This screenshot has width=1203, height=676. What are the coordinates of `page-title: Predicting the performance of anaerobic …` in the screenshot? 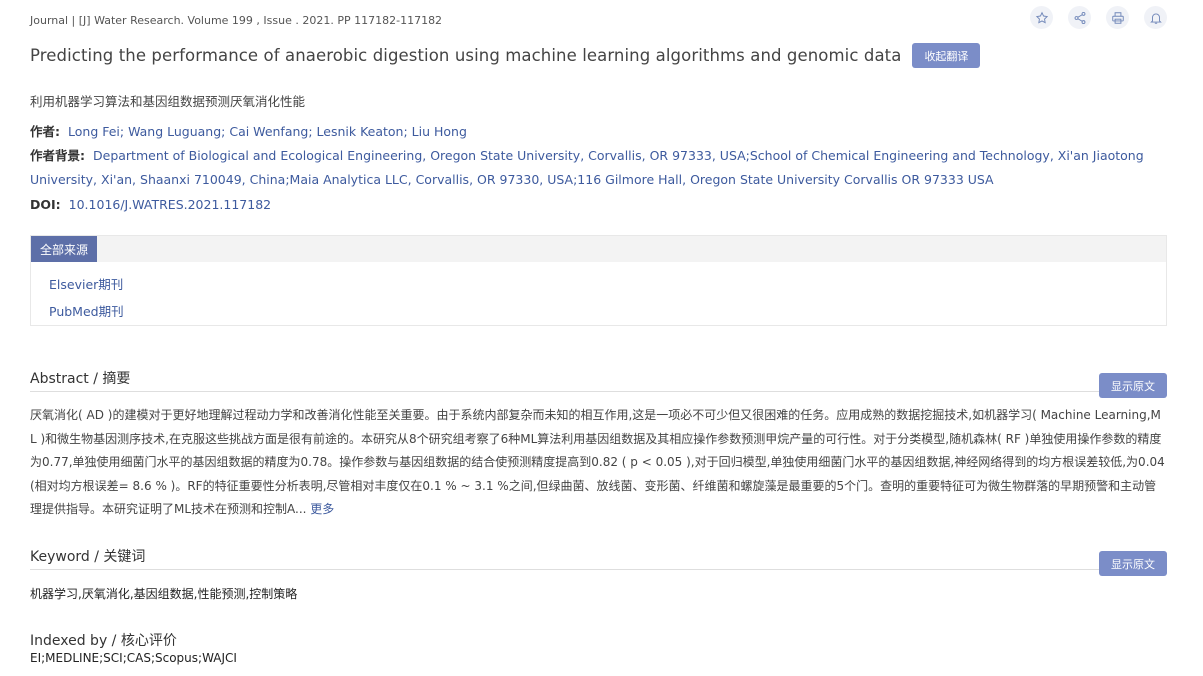 It's located at (466, 55).